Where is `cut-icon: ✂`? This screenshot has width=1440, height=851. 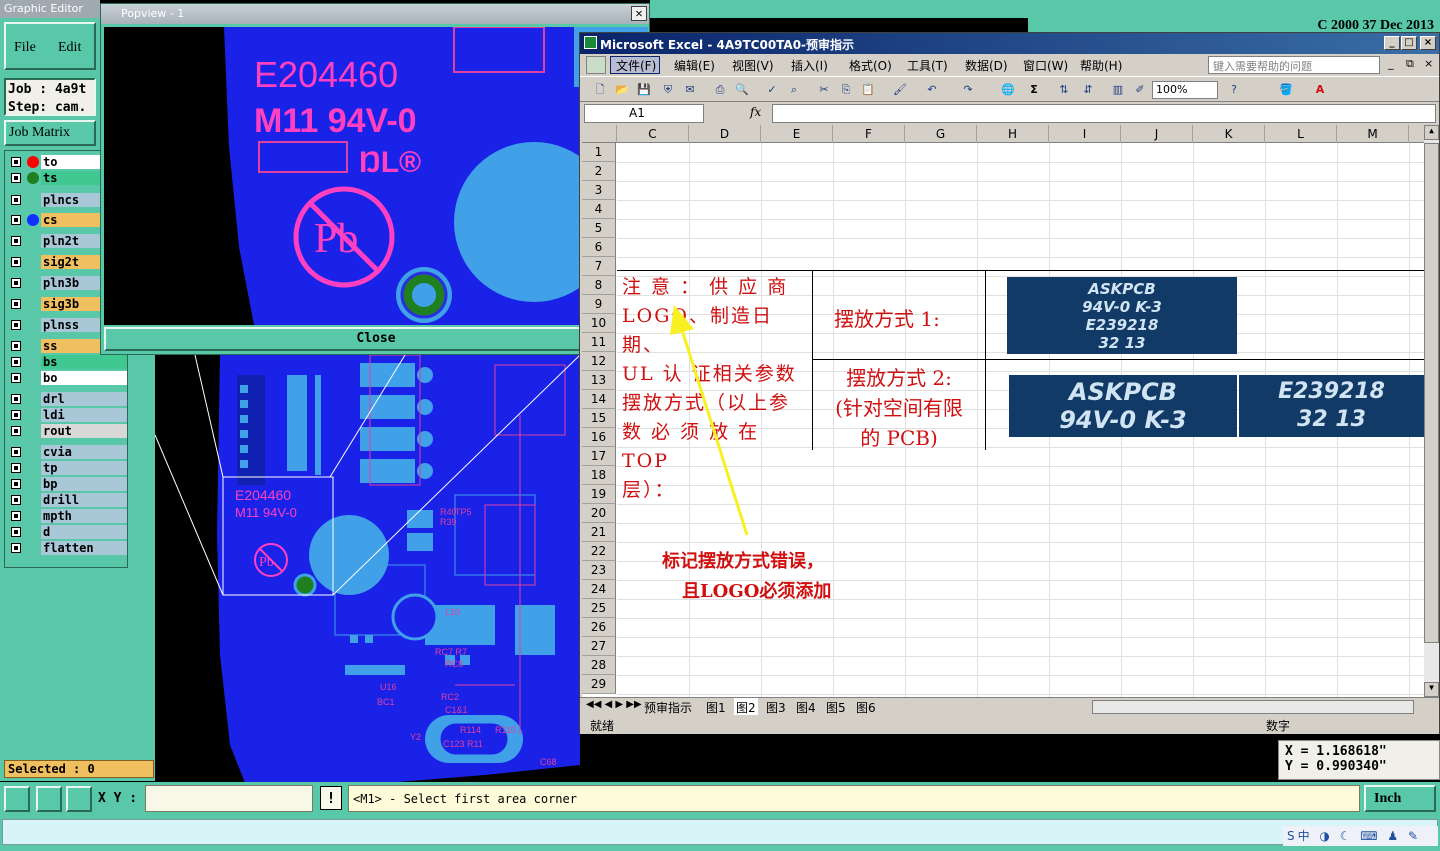 cut-icon: ✂ is located at coordinates (824, 89).